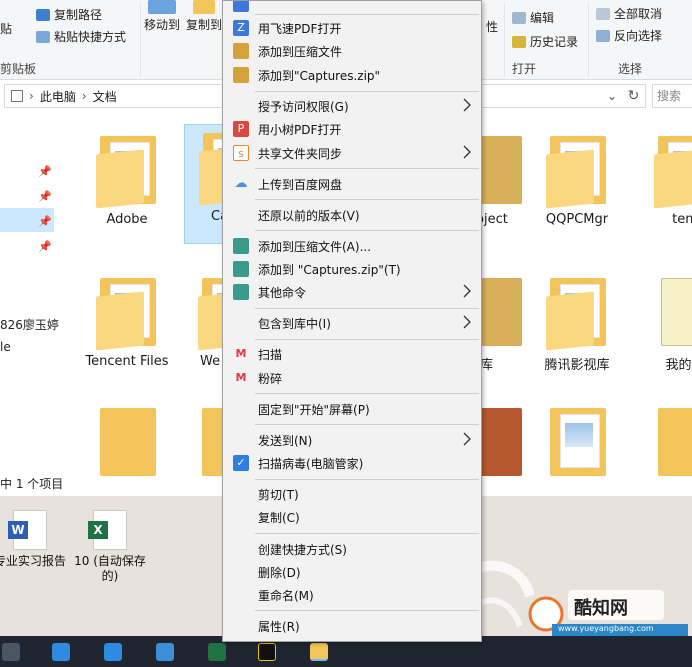 The image size is (692, 667). I want to click on menu-item-pin-start: 固定到"开始"屏幕(P), so click(352, 409).